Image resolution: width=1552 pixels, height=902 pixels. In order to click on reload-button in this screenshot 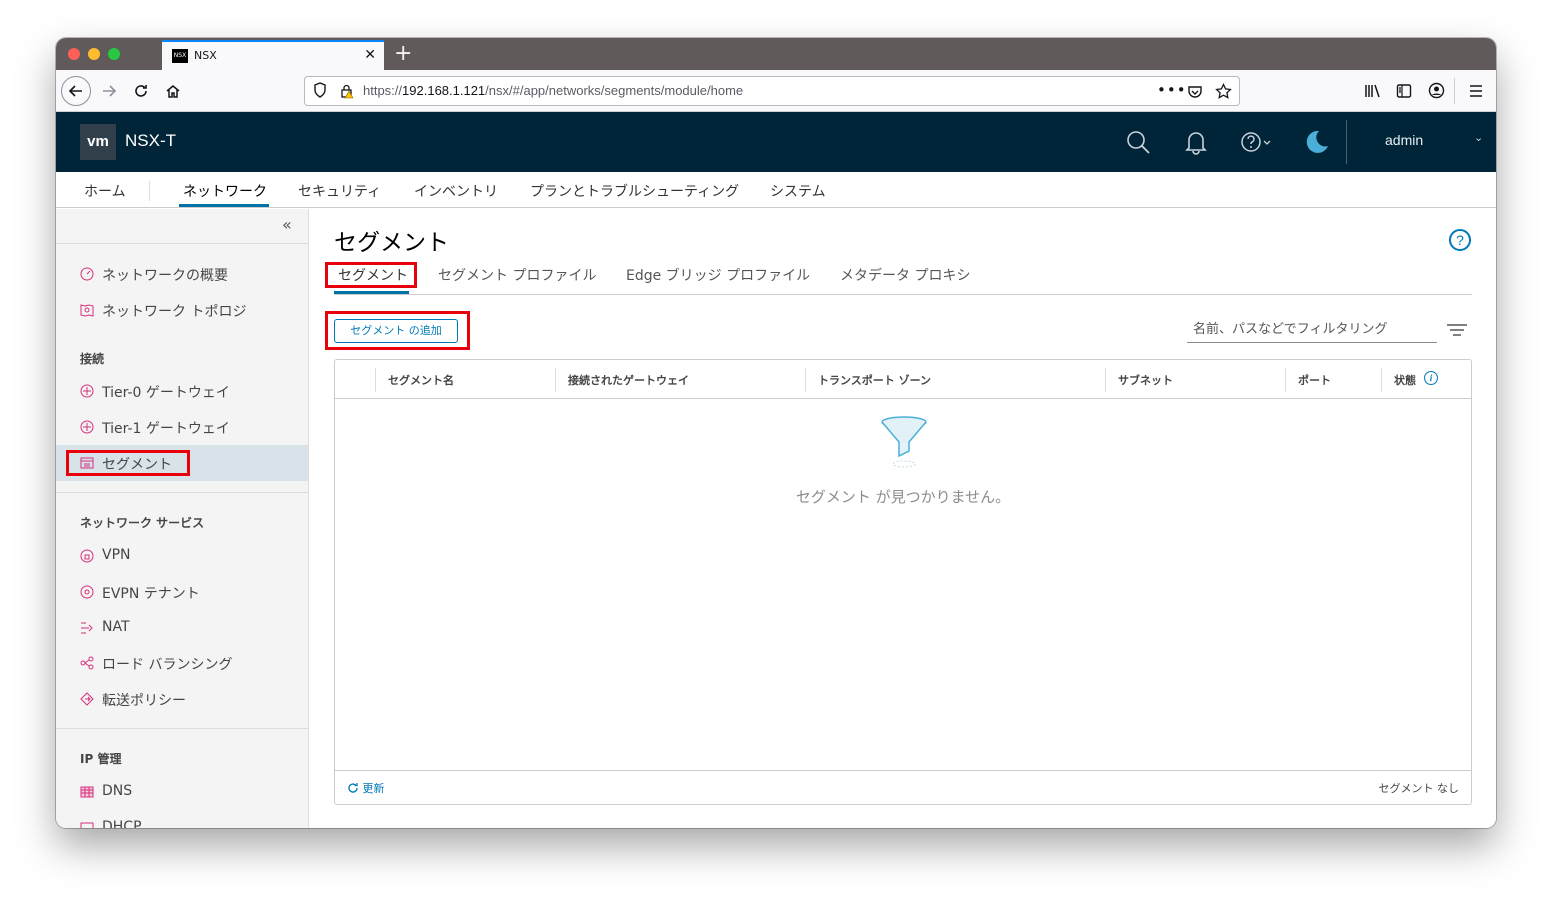, I will do `click(141, 91)`.